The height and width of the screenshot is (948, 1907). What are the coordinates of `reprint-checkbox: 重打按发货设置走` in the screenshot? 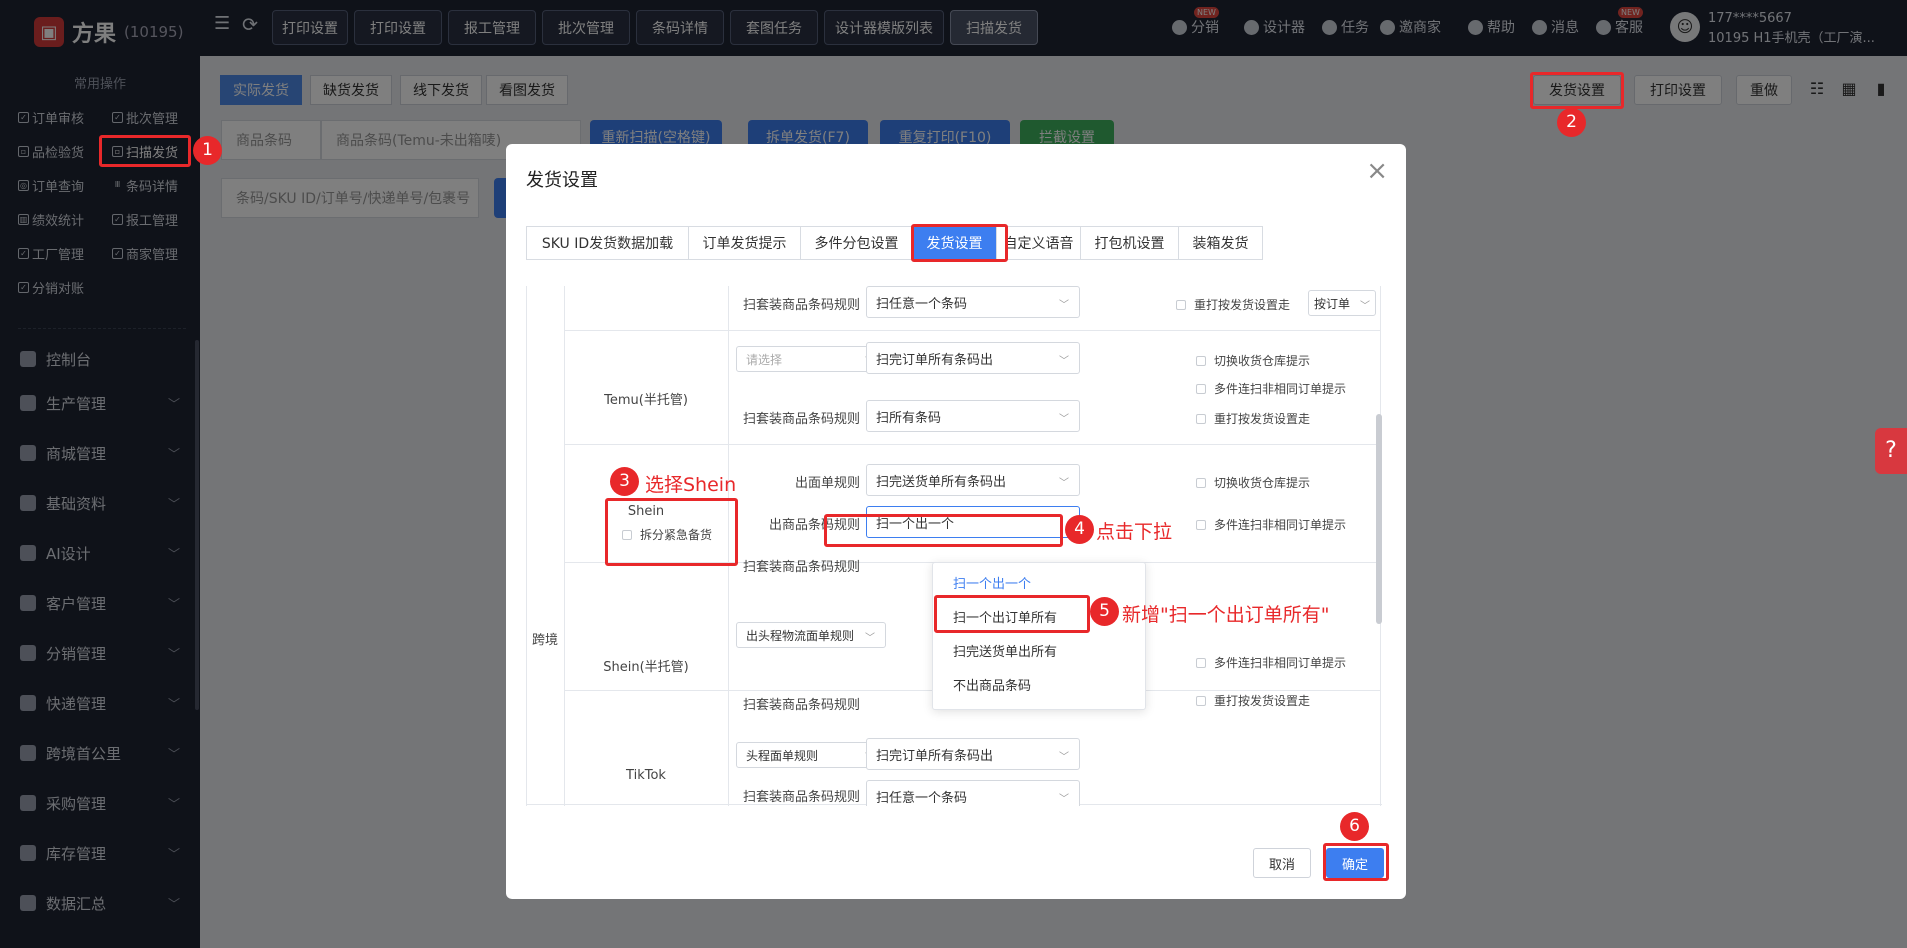 It's located at (1233, 304).